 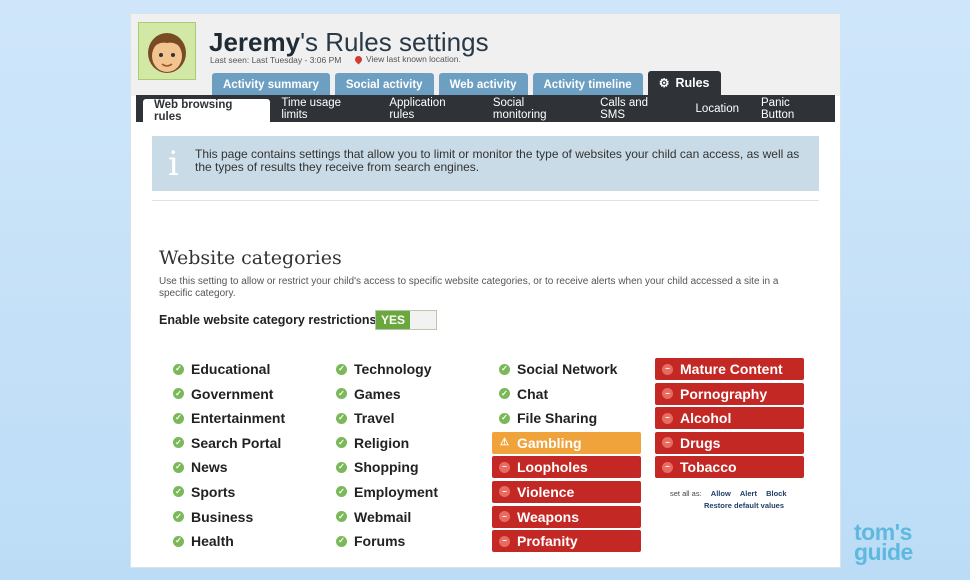 I want to click on category-item: ✓ Forums, so click(x=403, y=541).